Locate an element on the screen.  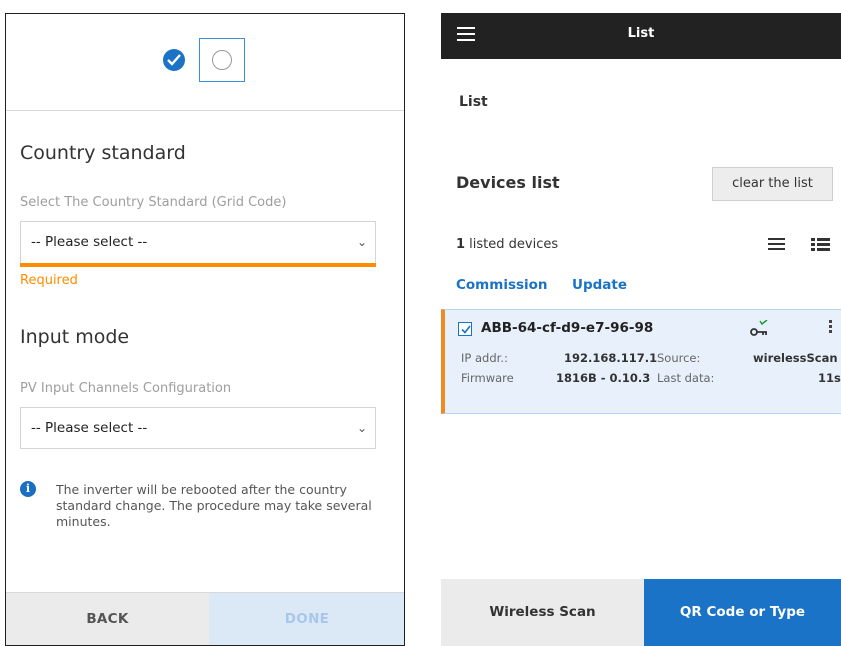
source-label: Source: is located at coordinates (679, 358).